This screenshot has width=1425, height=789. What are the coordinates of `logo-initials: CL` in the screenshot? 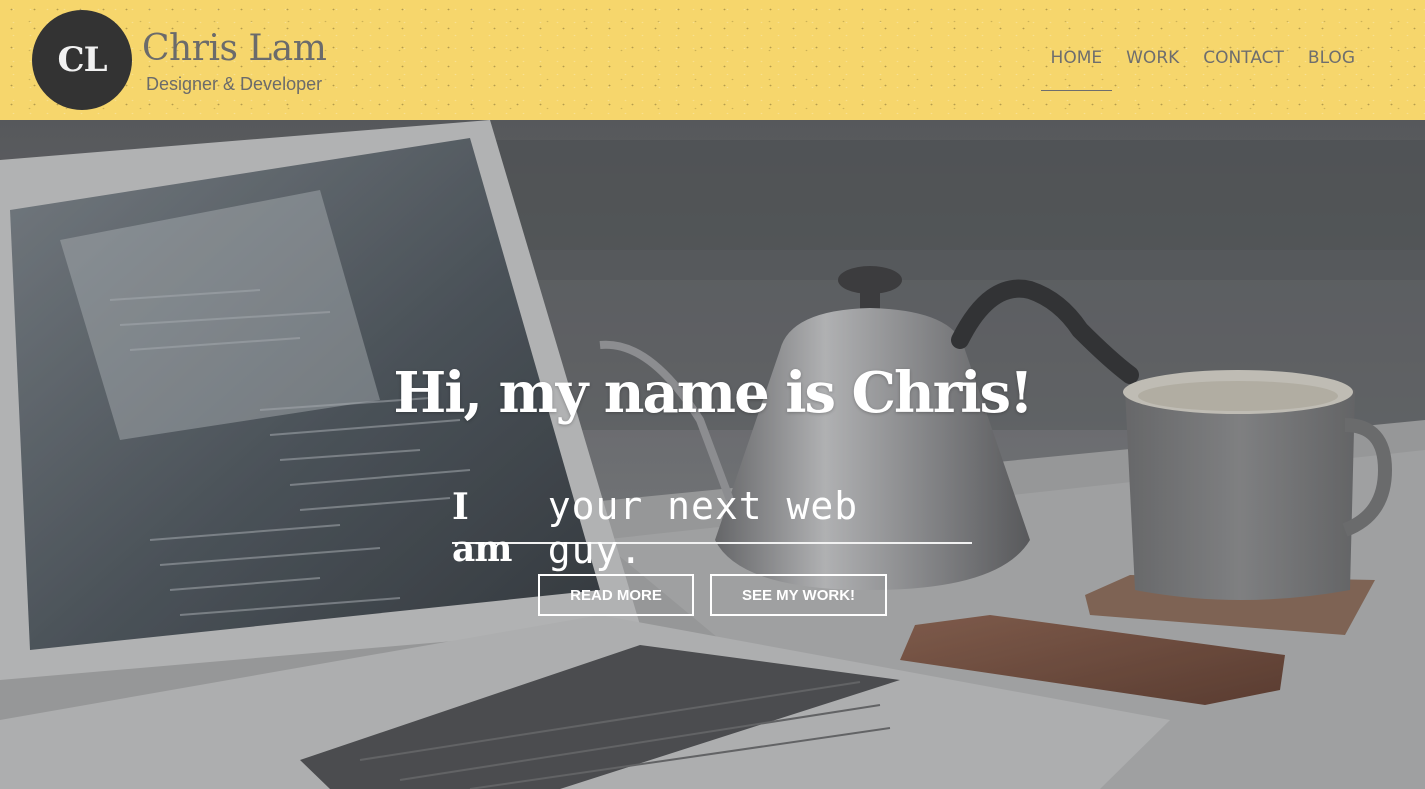 It's located at (82, 60).